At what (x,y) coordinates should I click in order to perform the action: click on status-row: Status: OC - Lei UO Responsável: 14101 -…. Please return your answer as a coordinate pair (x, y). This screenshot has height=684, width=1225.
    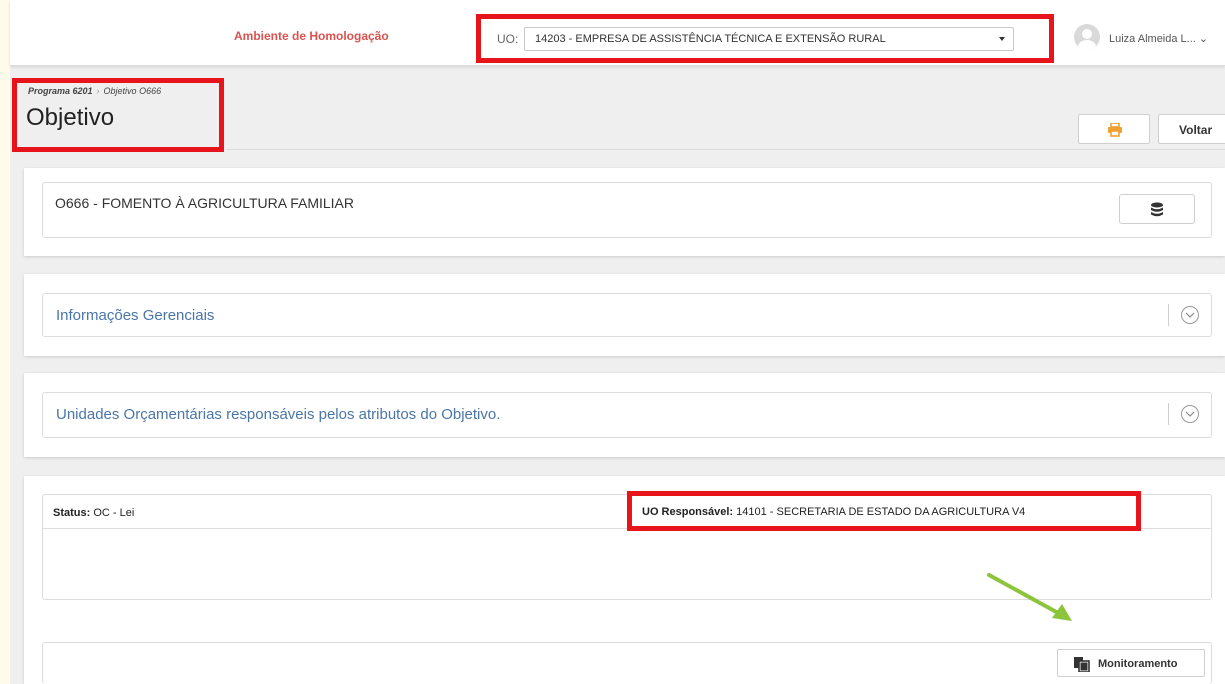
    Looking at the image, I should click on (627, 511).